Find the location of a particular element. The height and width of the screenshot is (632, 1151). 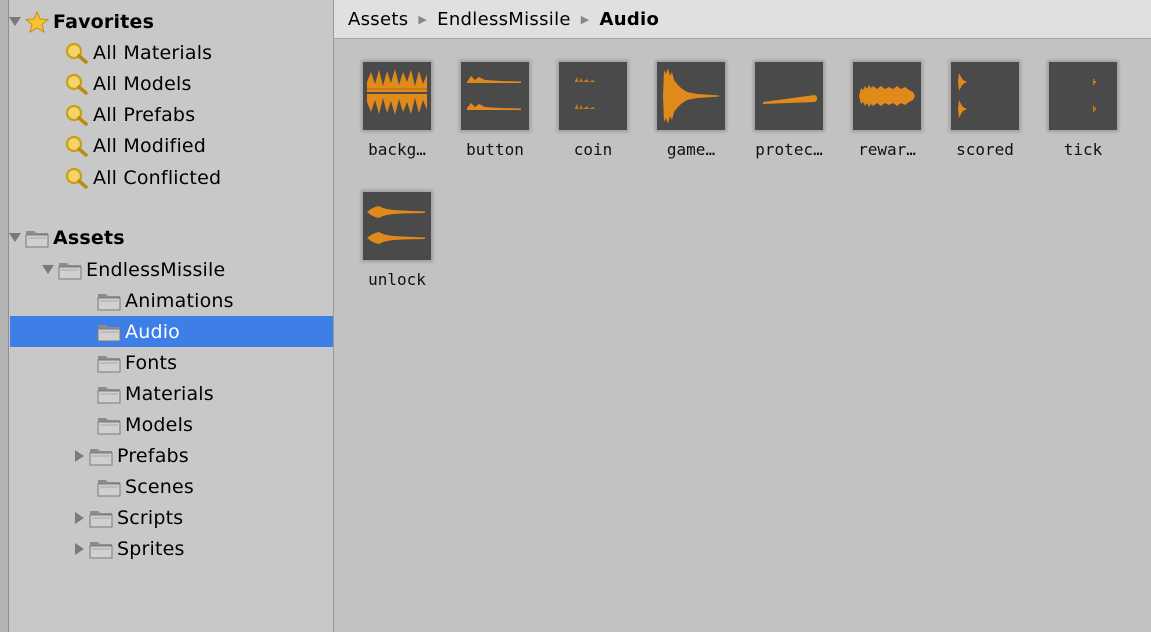

breadcrumb-endlessmissile: EndlessMissile is located at coordinates (504, 19).